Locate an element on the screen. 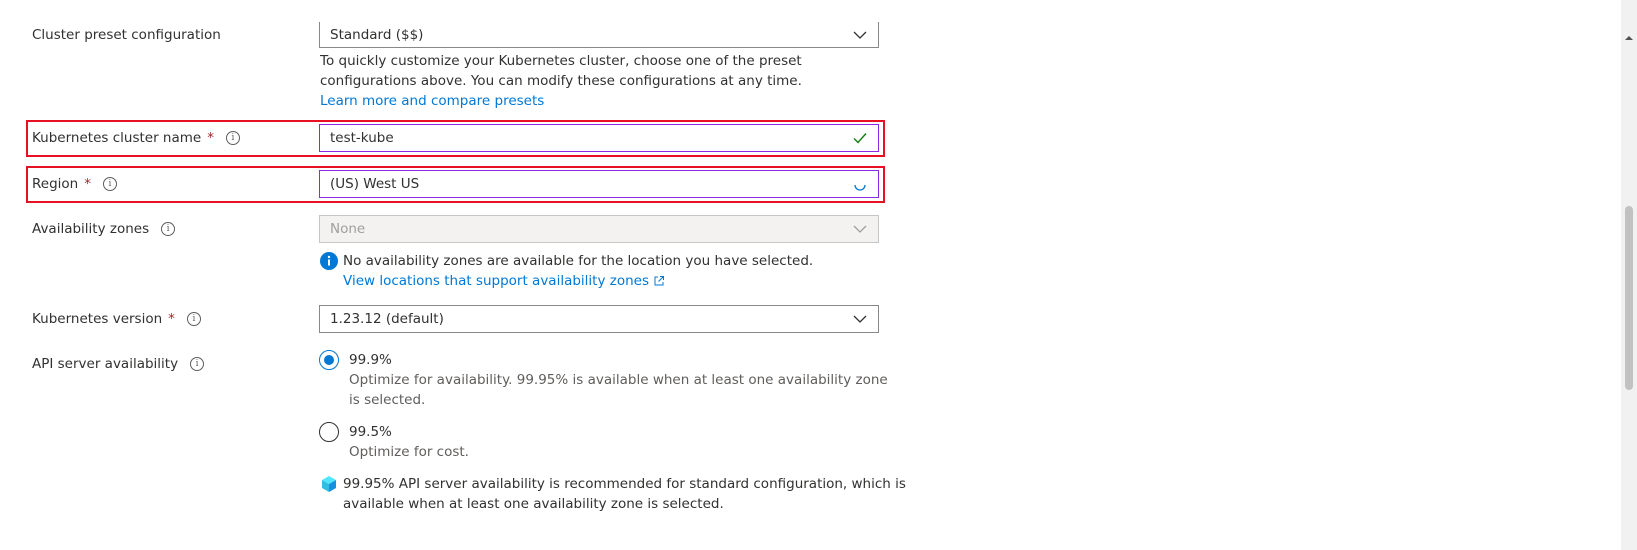 Image resolution: width=1637 pixels, height=550 pixels. preset-value: Standard ($$) is located at coordinates (377, 34).